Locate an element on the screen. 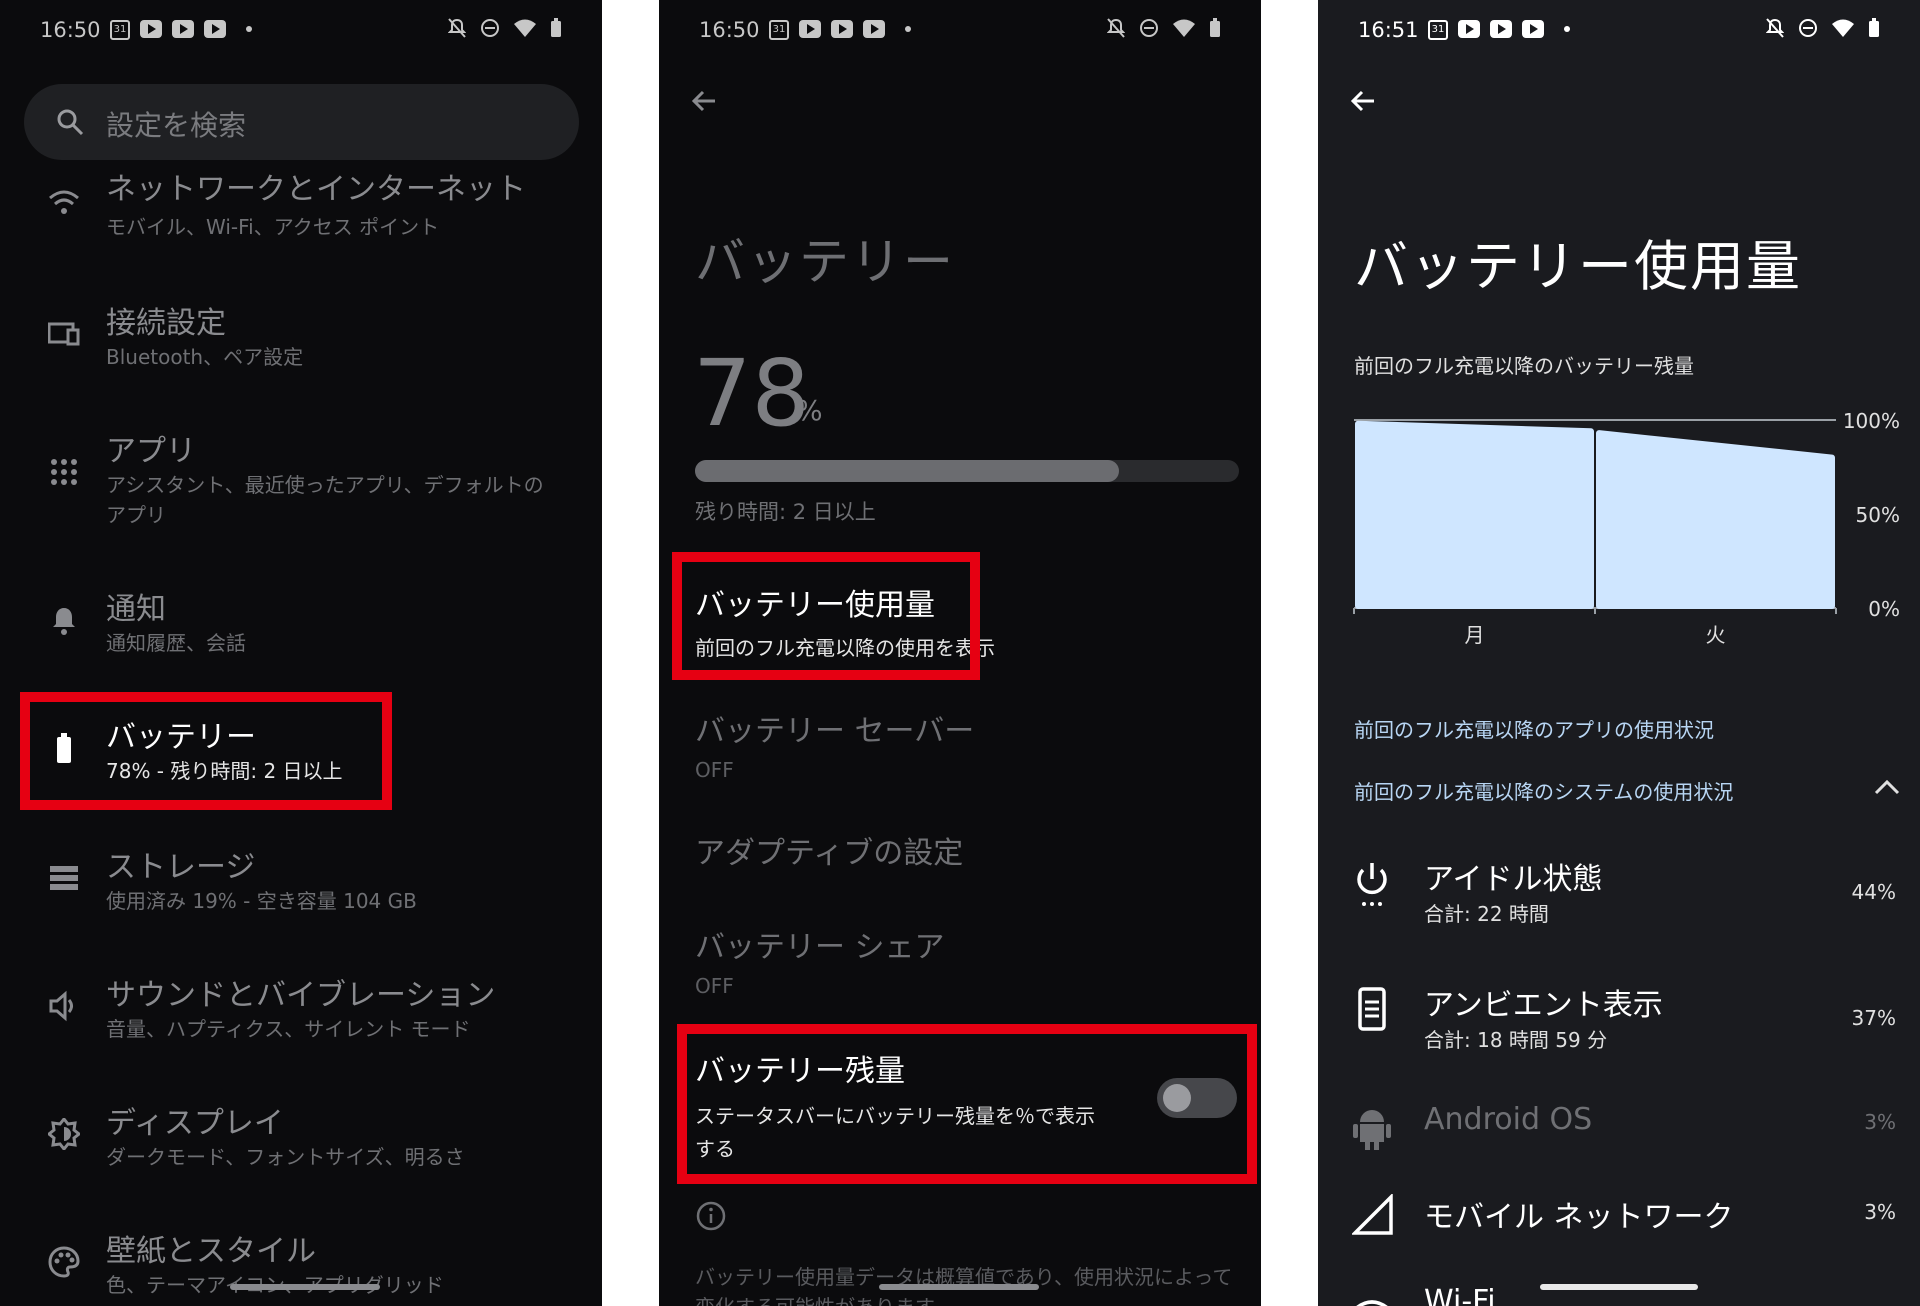 Image resolution: width=1920 pixels, height=1306 pixels. settings-item-title: アプリ is located at coordinates (151, 451).